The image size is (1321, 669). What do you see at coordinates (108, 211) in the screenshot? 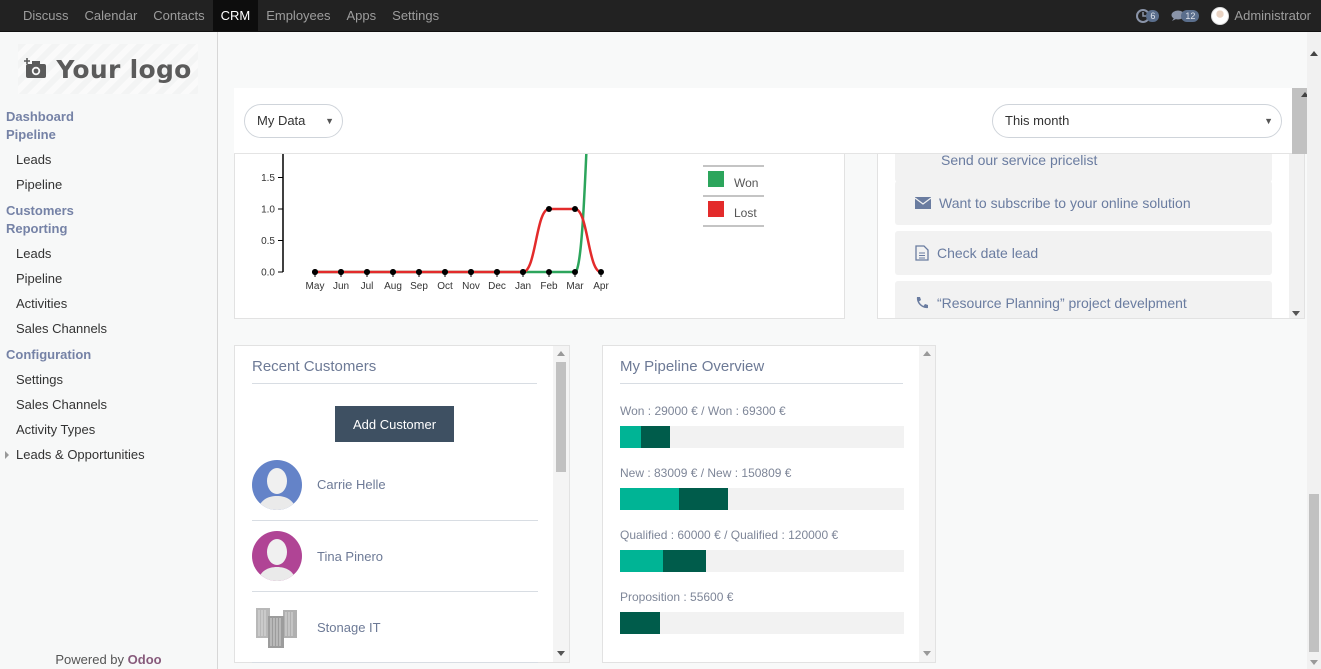
I see `sidebar-section-customers: Customers` at bounding box center [108, 211].